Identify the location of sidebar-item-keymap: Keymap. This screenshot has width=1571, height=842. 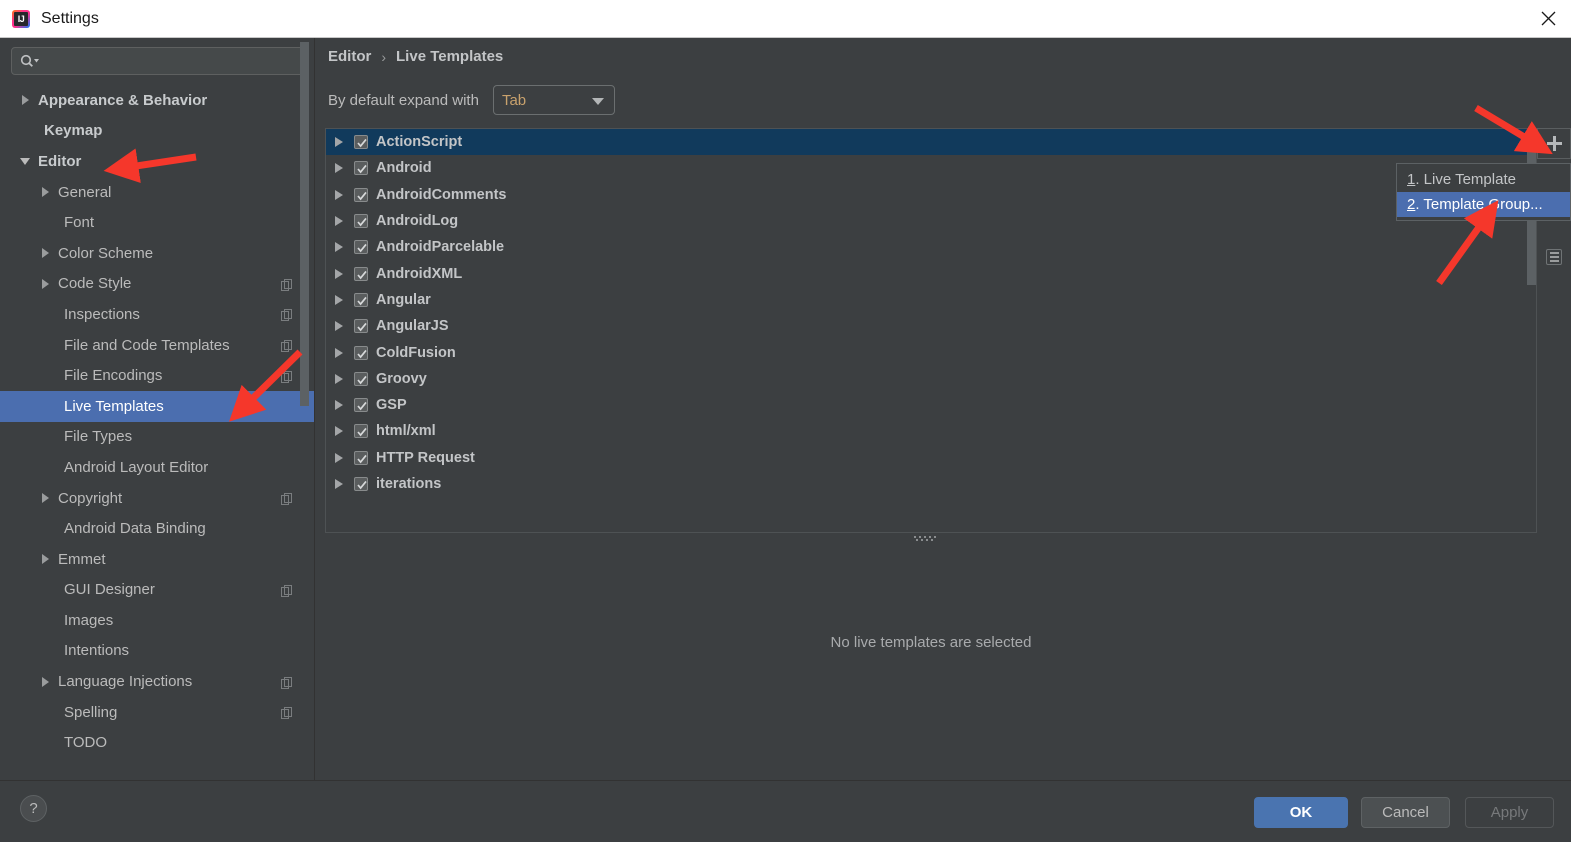
(157, 131).